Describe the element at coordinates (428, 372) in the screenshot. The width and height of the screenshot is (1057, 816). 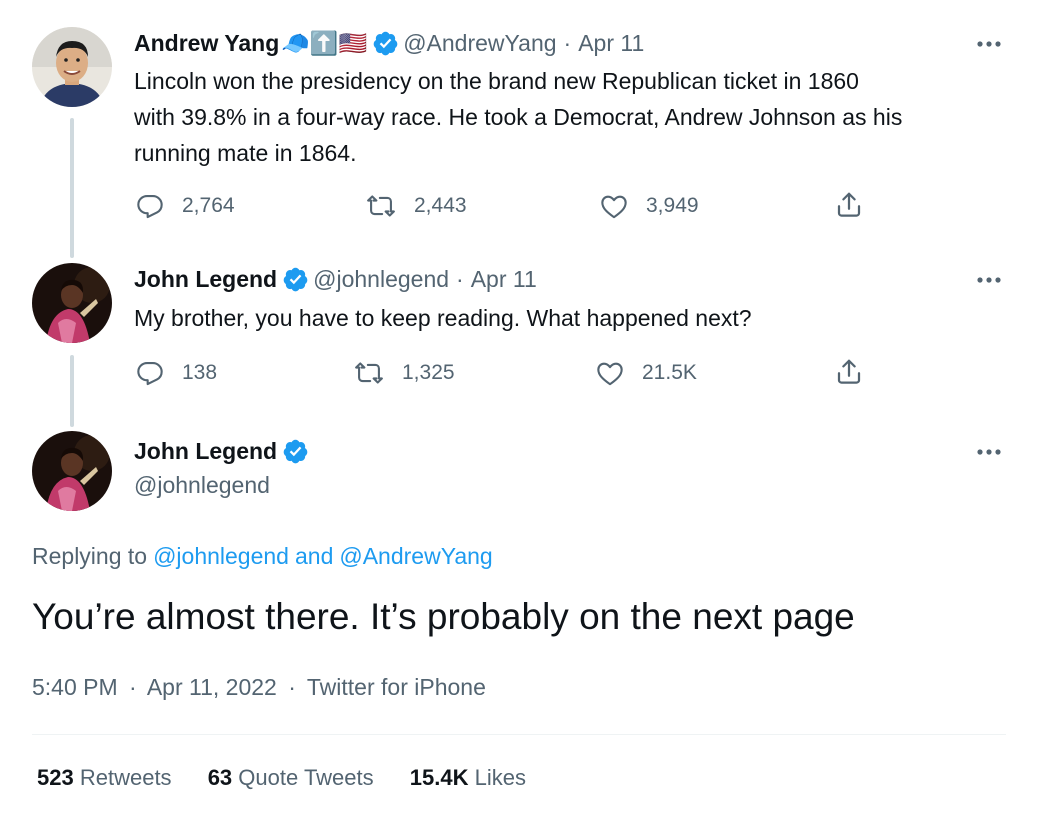
I see `retweet-count: 1,325` at that location.